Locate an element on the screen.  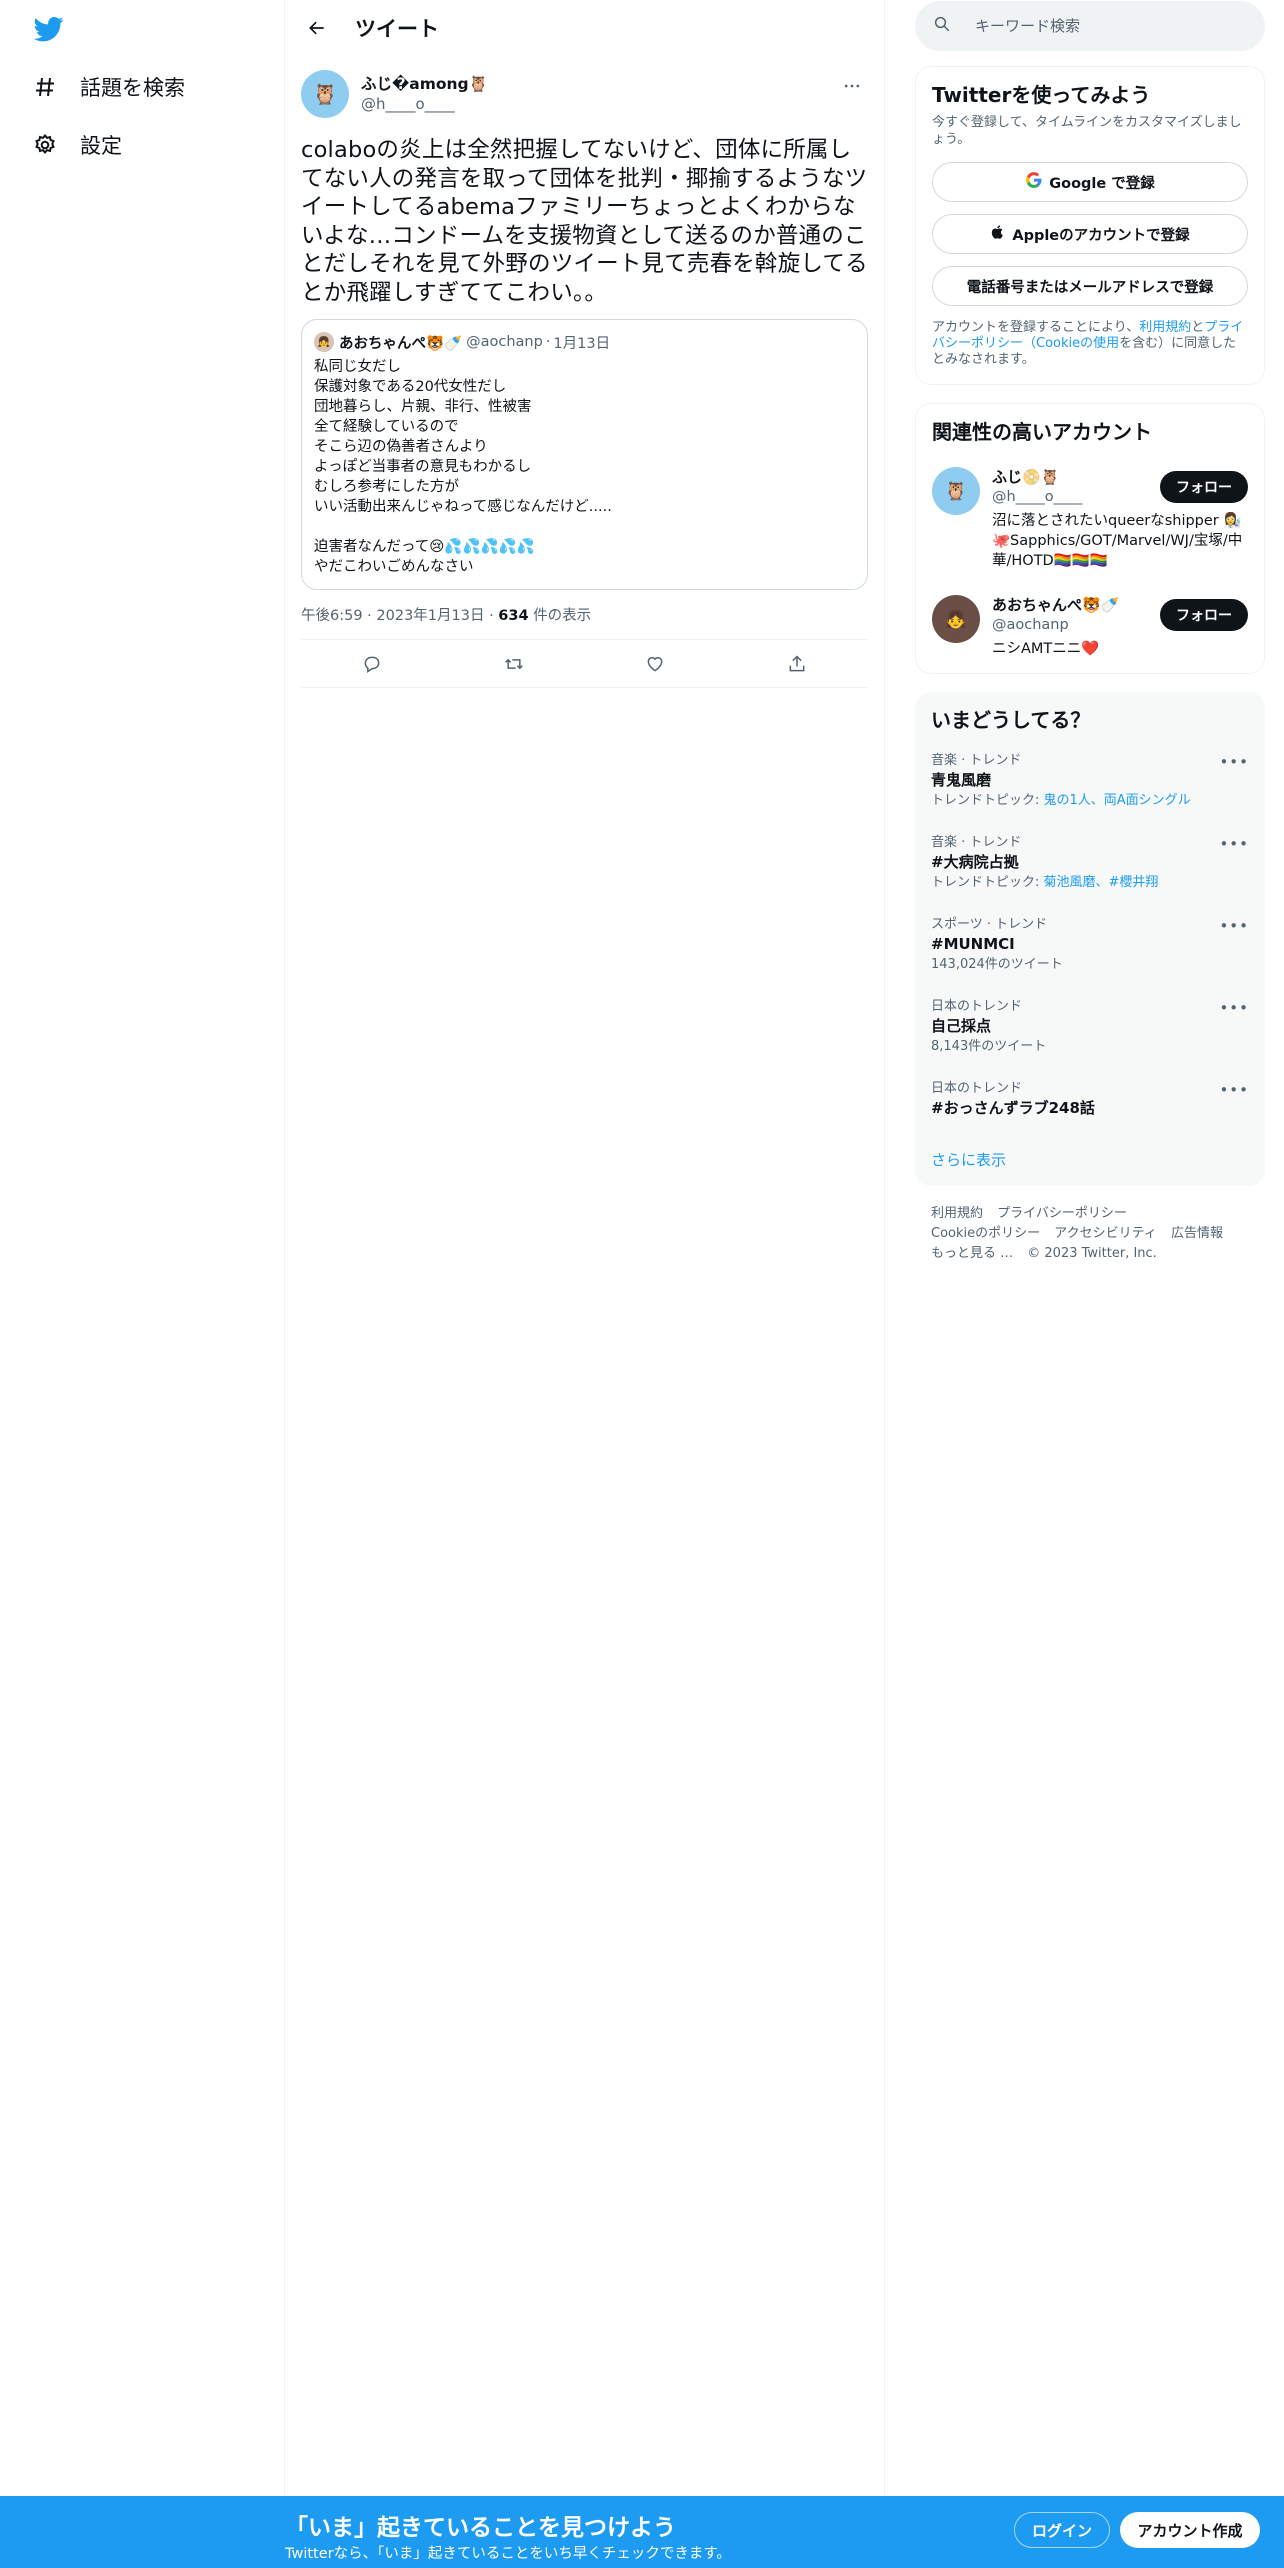
footer-link: アクセシビリティ is located at coordinates (1105, 1233).